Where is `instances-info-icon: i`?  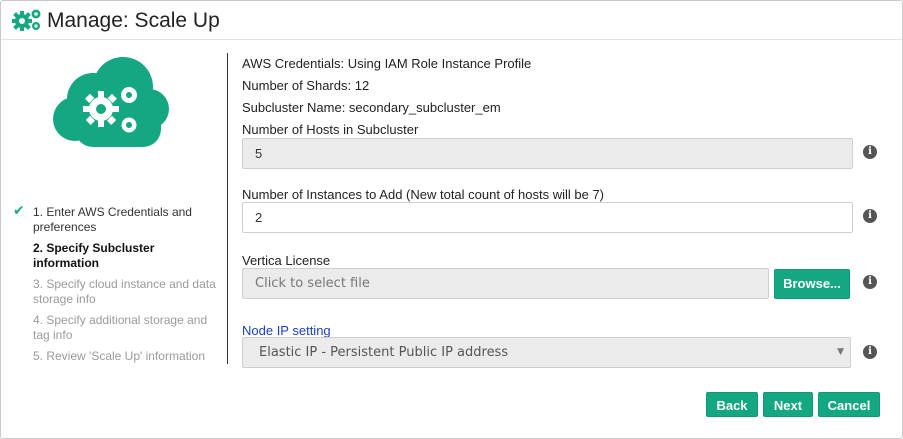 instances-info-icon: i is located at coordinates (870, 216).